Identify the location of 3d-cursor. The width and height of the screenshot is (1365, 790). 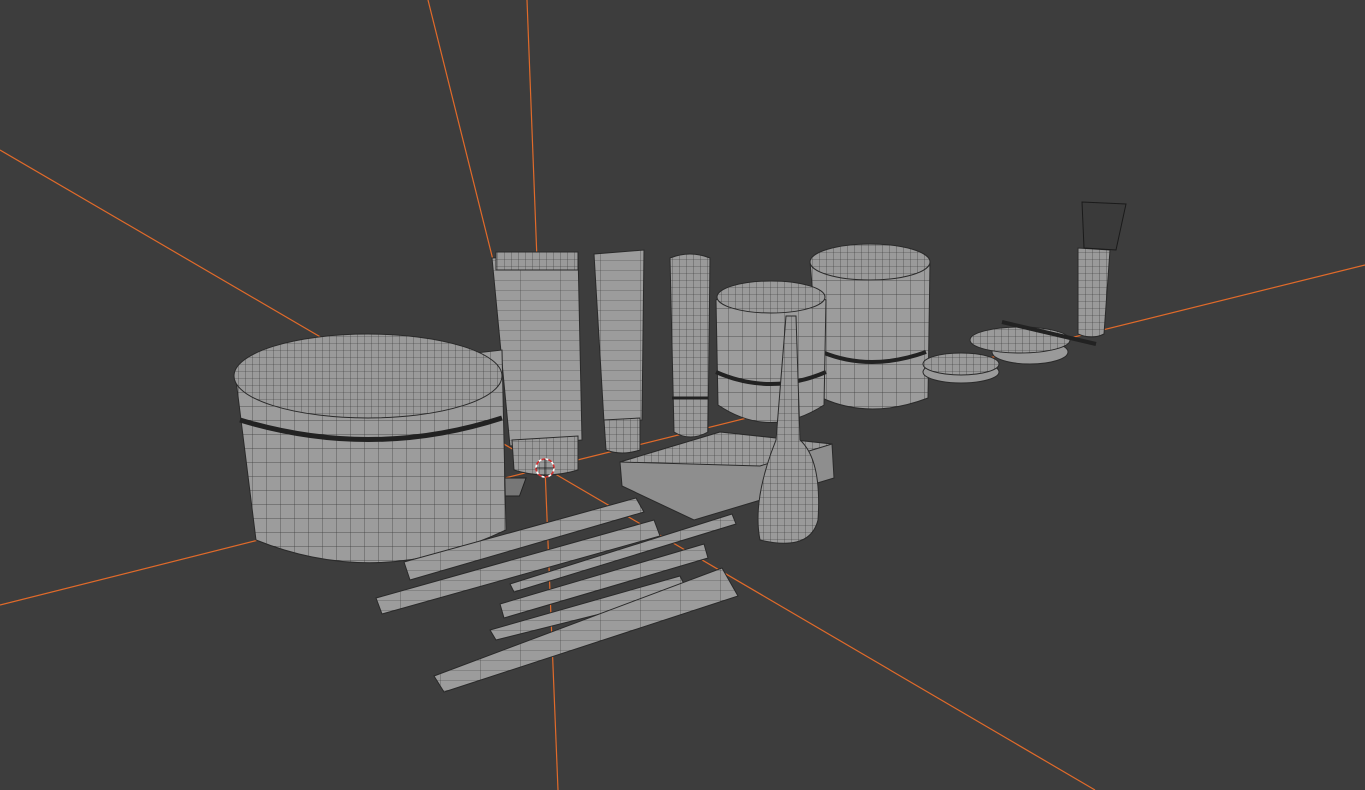
(545, 468).